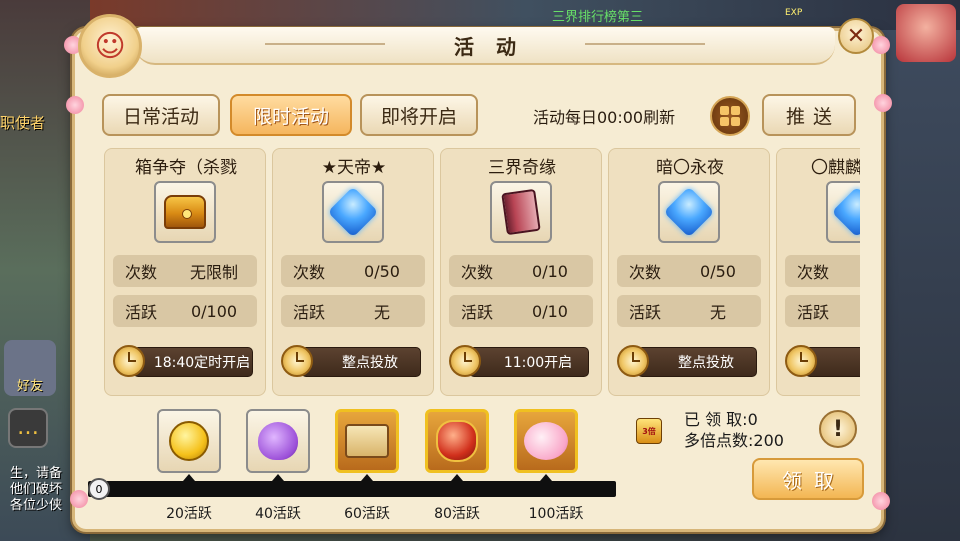 This screenshot has height=541, width=960. Describe the element at coordinates (325, 44) in the screenshot. I see `title-decoration-left` at that location.